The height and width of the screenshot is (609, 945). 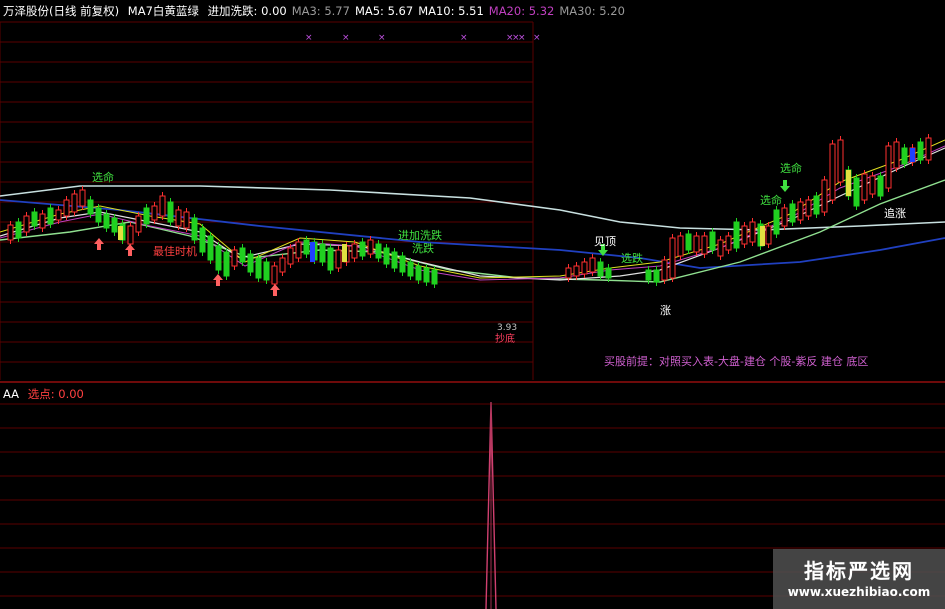 I want to click on annotation-xuanming-1: 选命, so click(x=103, y=177).